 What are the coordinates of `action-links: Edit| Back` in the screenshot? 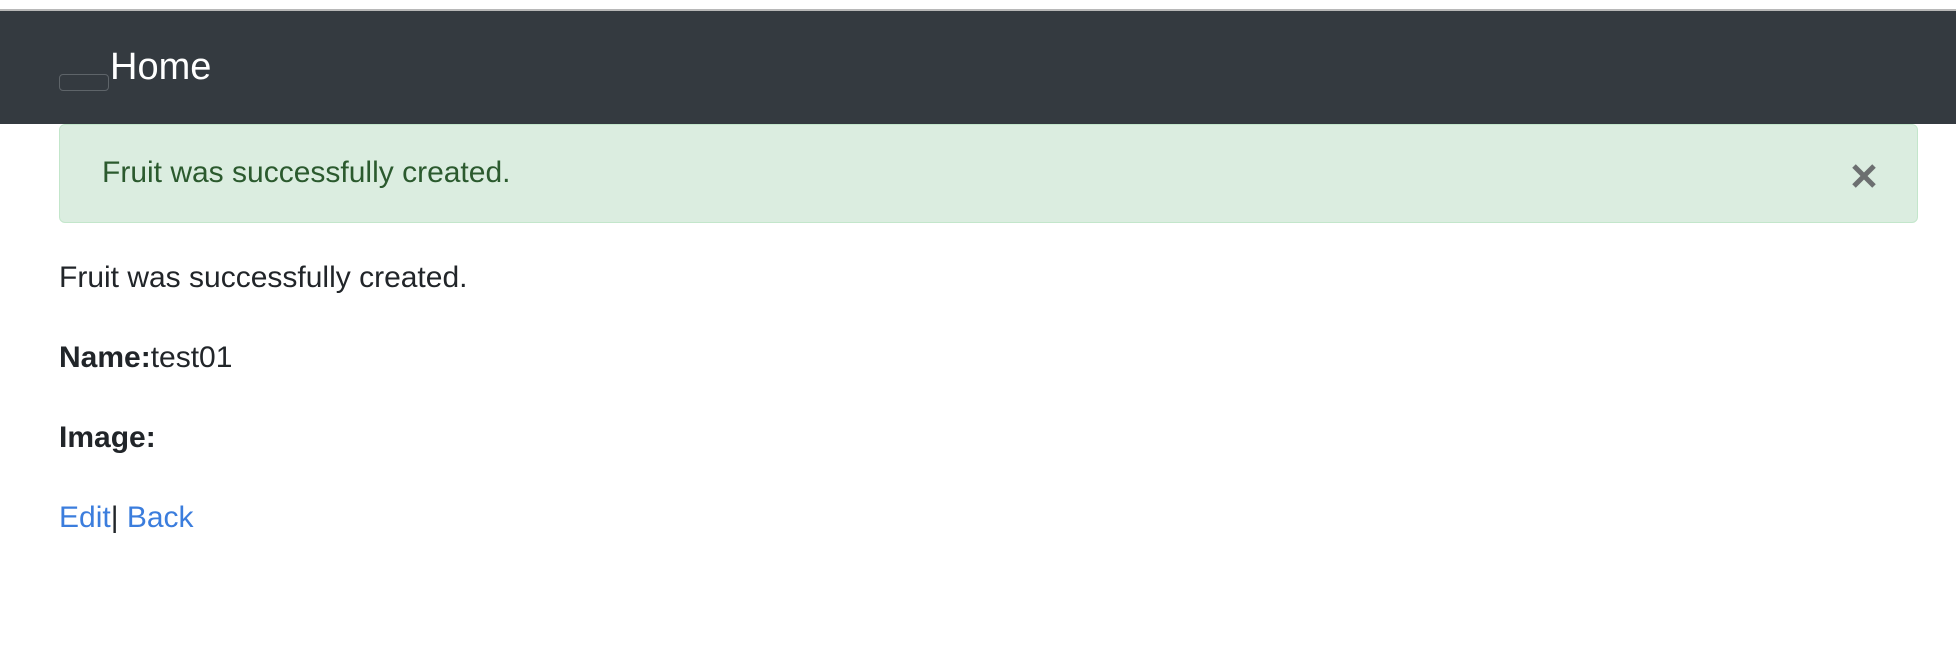 It's located at (126, 518).